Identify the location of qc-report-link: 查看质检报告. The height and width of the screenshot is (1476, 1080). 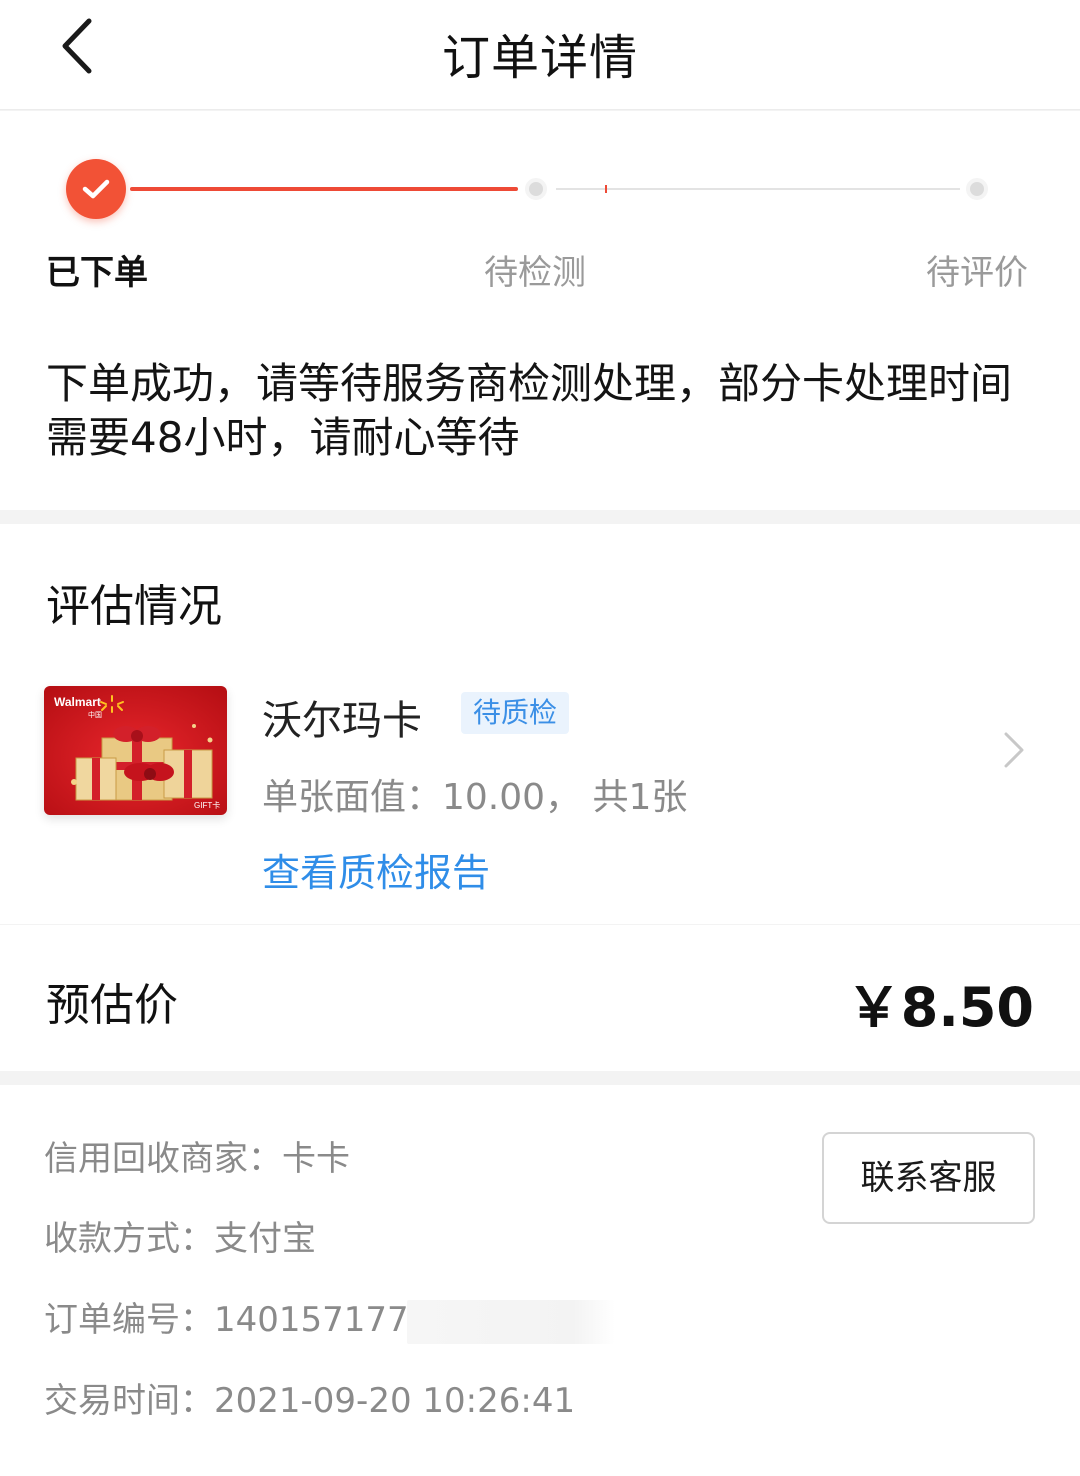
(376, 869).